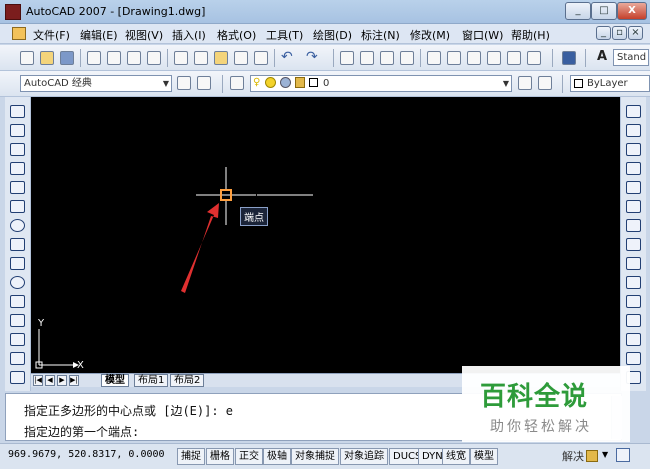 This screenshot has width=650, height=469. Describe the element at coordinates (632, 11) in the screenshot. I see `close-button: X` at that location.